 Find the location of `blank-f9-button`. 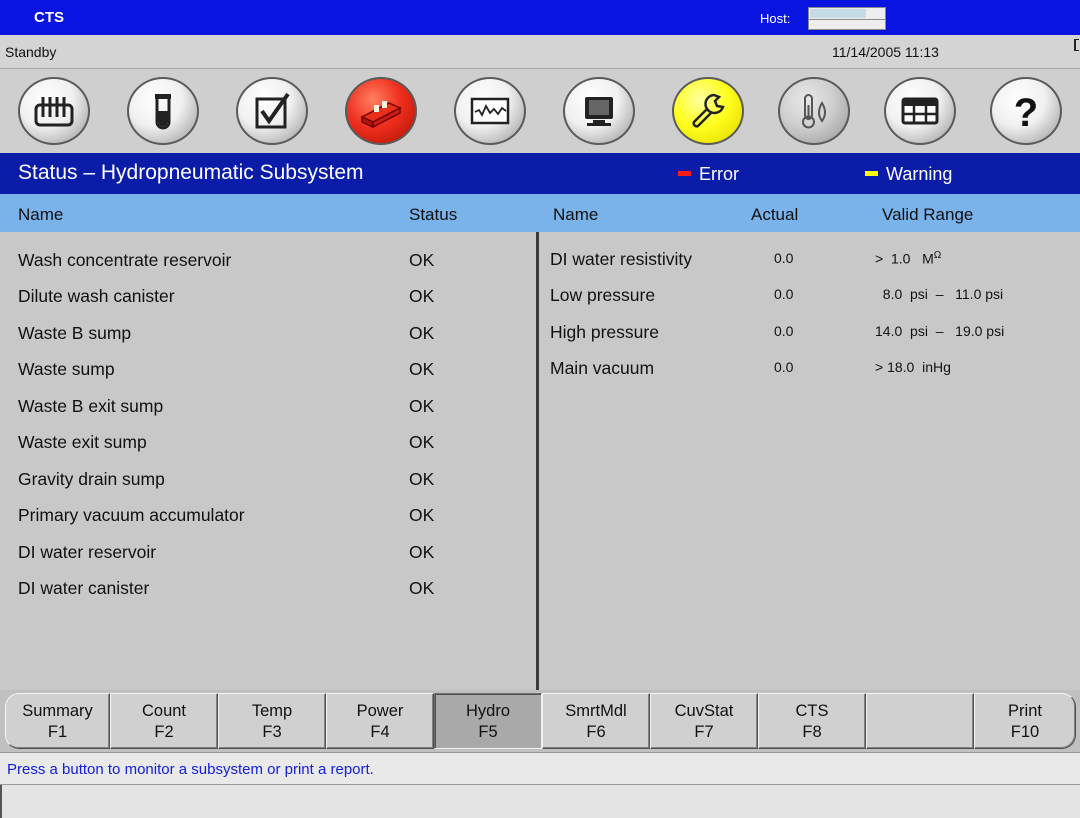

blank-f9-button is located at coordinates (920, 721).